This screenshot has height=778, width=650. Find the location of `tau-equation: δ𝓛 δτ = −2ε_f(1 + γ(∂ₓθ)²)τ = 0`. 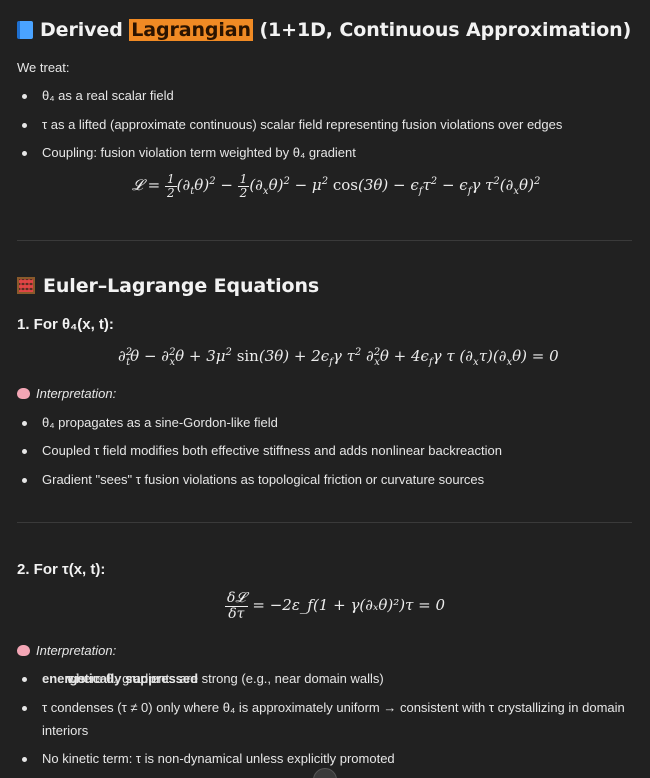

tau-equation: δ𝓛 δτ = −2ε_f(1 + γ(∂ₓθ)²)τ = 0 is located at coordinates (335, 606).